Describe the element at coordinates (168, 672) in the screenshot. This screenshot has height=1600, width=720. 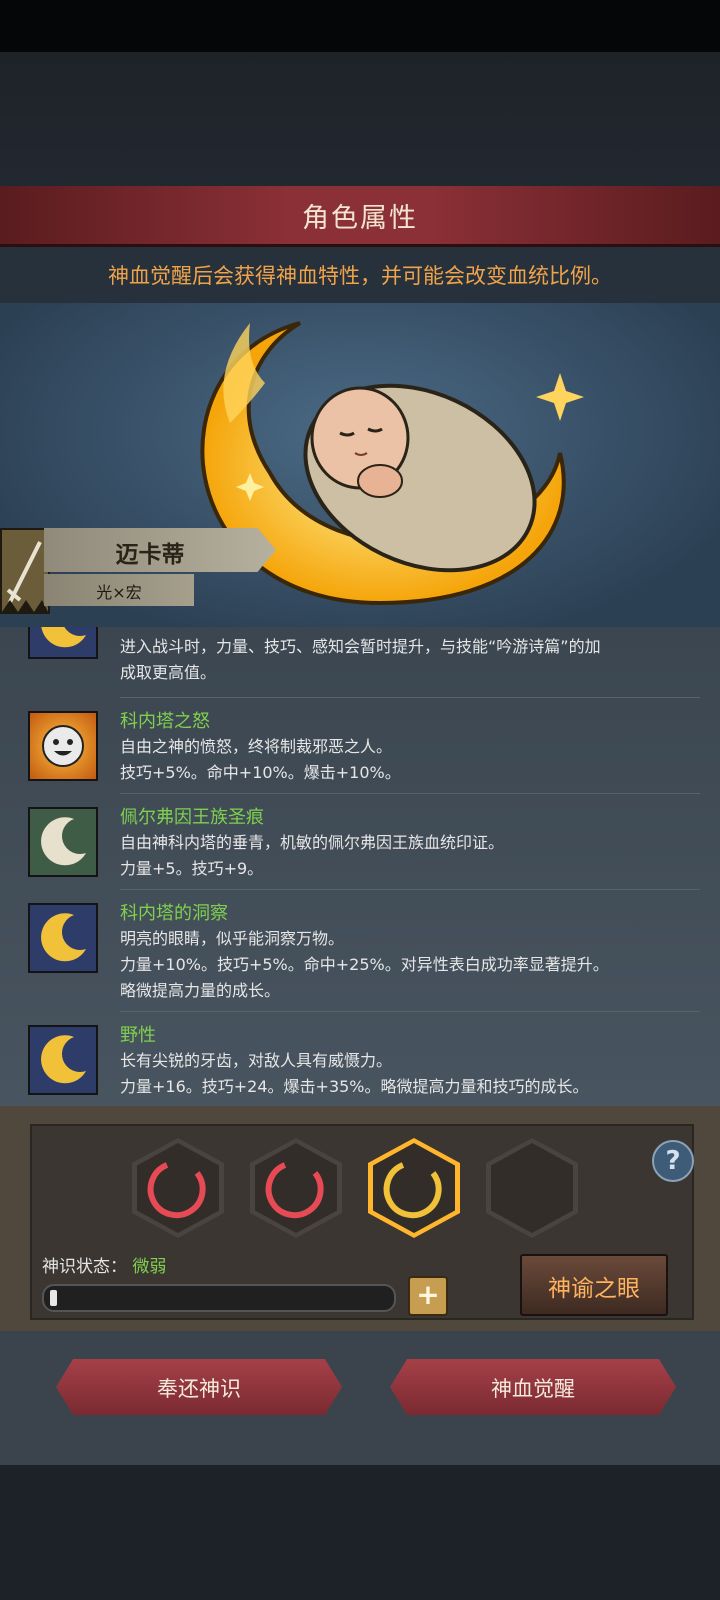
I see `trait-desc: 成取更高值。` at that location.